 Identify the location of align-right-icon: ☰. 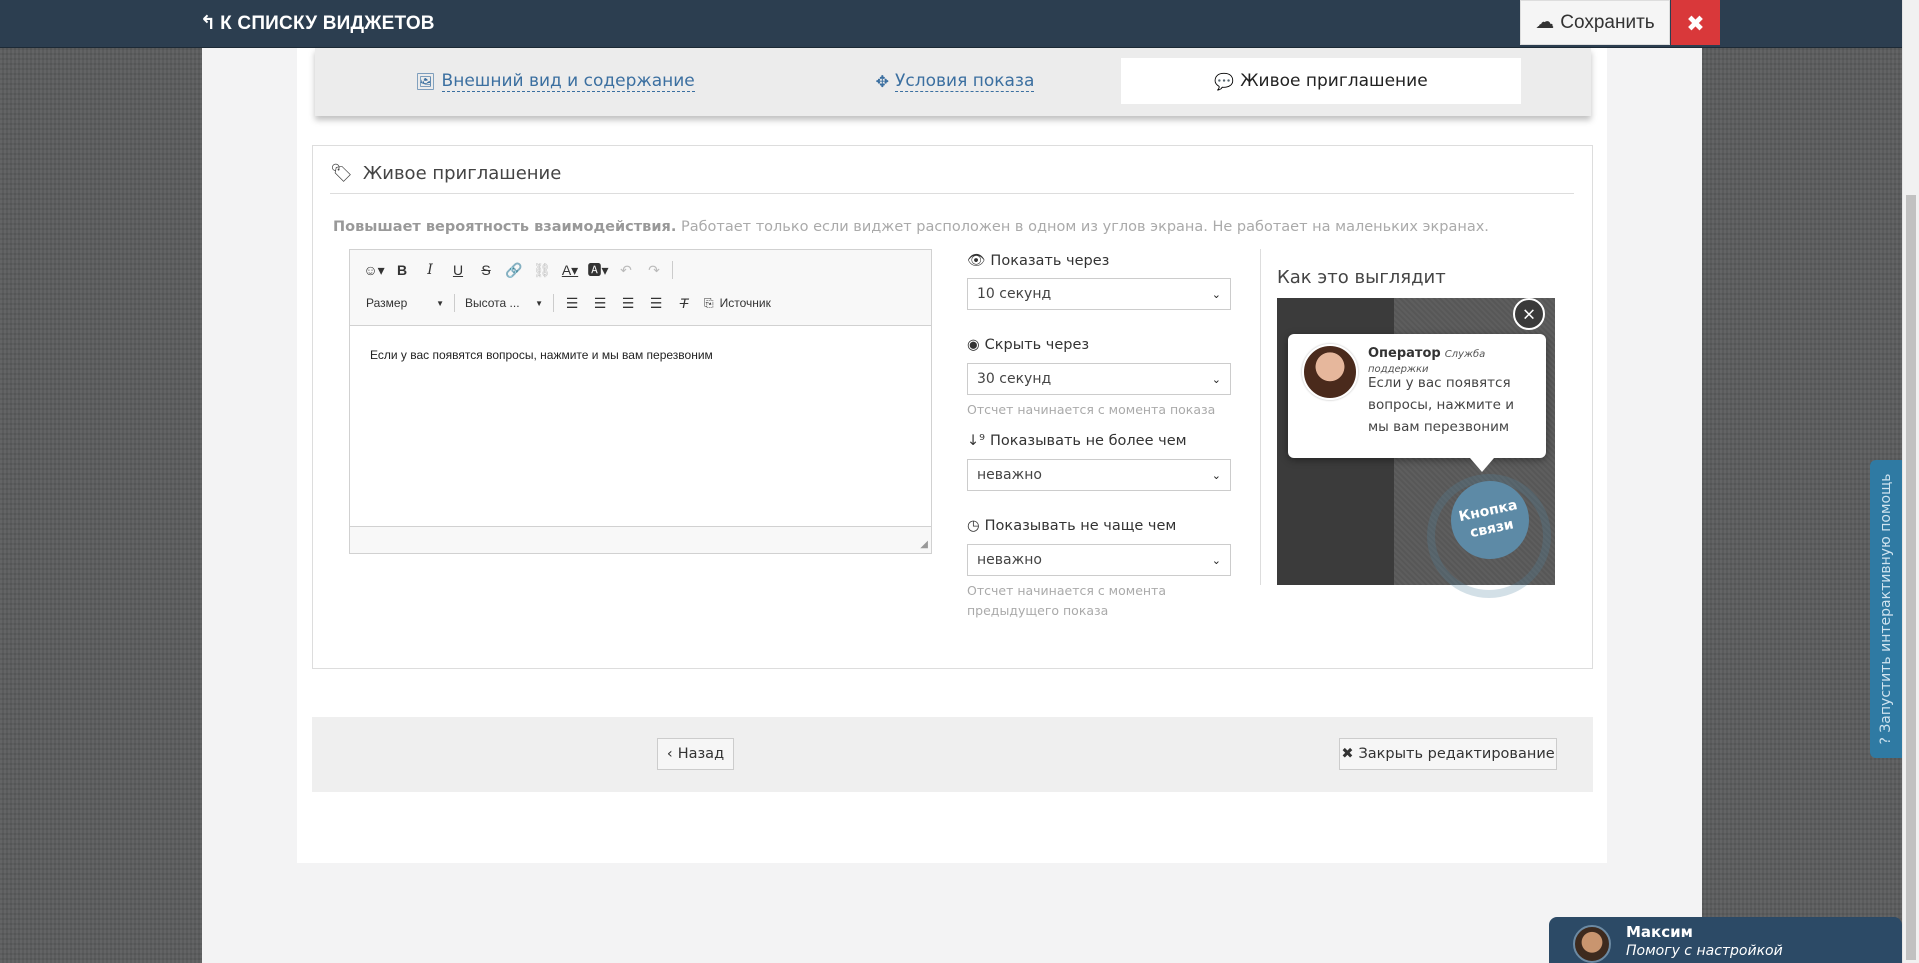
(628, 303).